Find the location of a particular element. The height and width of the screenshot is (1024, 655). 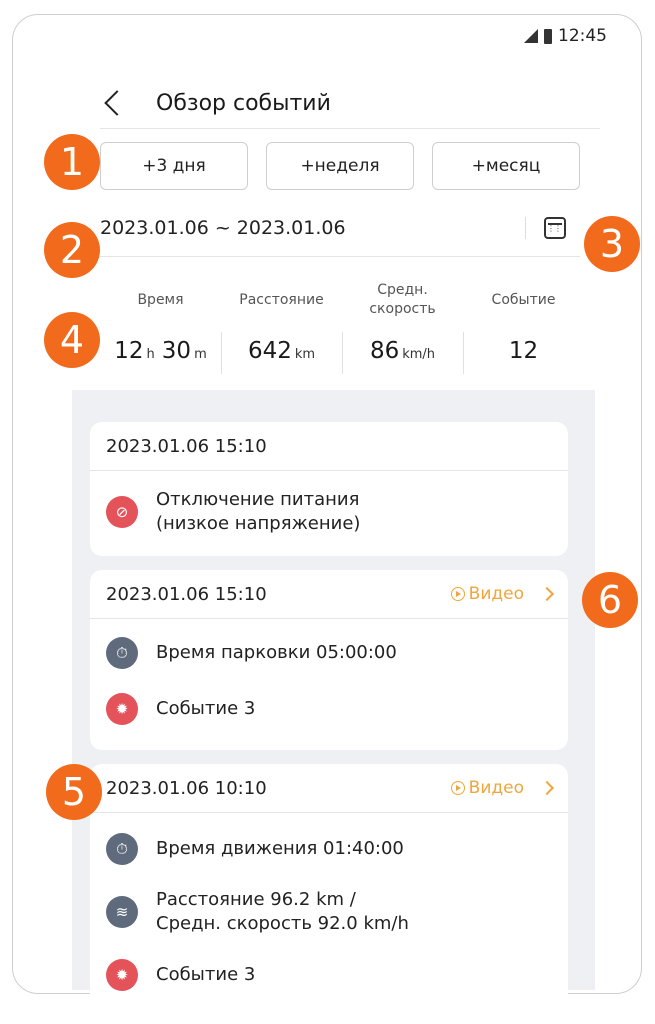

date-range-text: 2023.01.06 ~ 2023.01.06 is located at coordinates (223, 228).